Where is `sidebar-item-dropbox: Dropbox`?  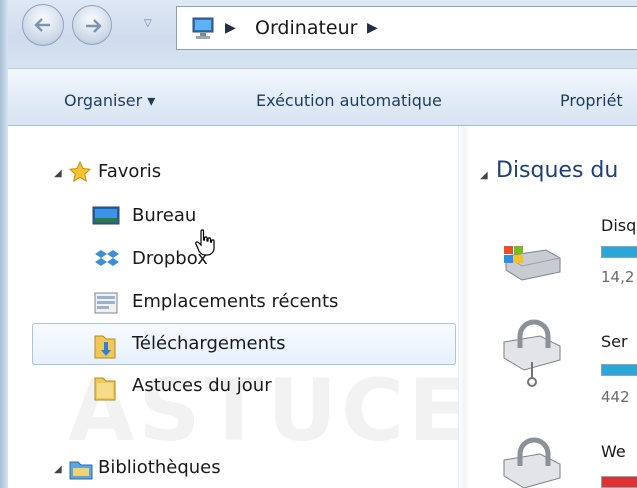
sidebar-item-dropbox: Dropbox is located at coordinates (233, 260).